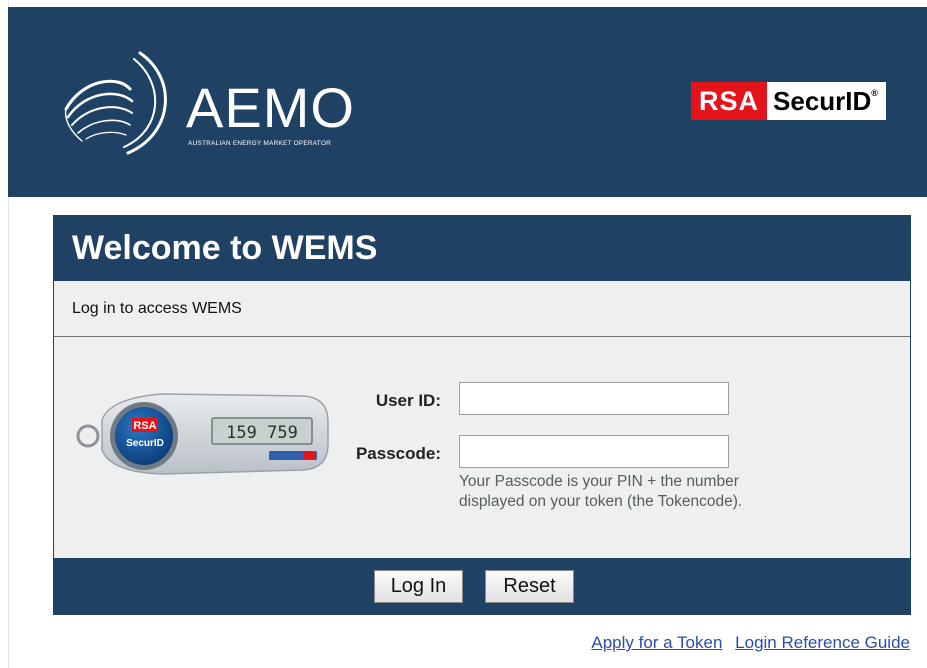 This screenshot has height=668, width=927. Describe the element at coordinates (408, 400) in the screenshot. I see `user-id-label: User ID:` at that location.